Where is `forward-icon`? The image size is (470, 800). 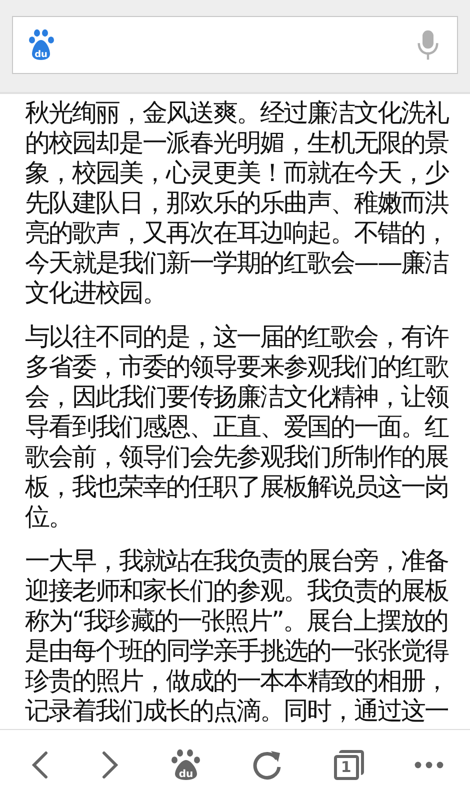 forward-icon is located at coordinates (110, 765).